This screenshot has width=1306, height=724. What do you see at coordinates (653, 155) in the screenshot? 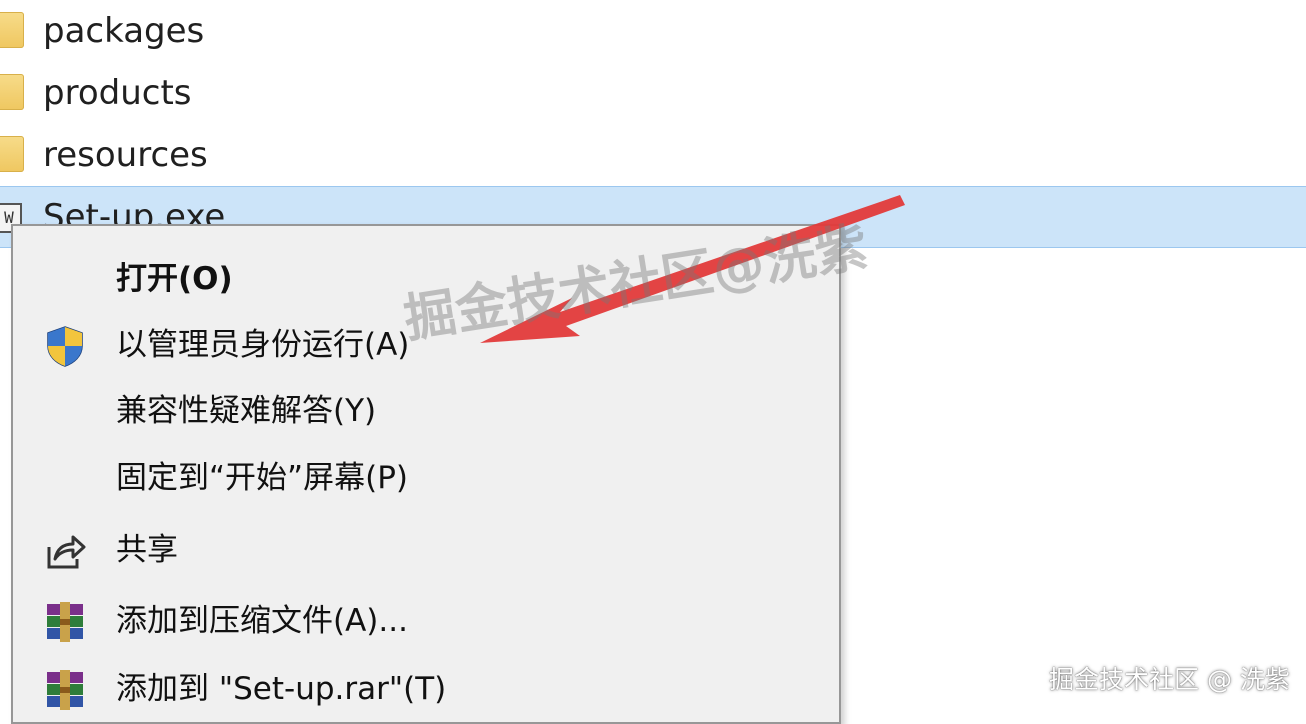
I see `file-row-resources: resources` at bounding box center [653, 155].